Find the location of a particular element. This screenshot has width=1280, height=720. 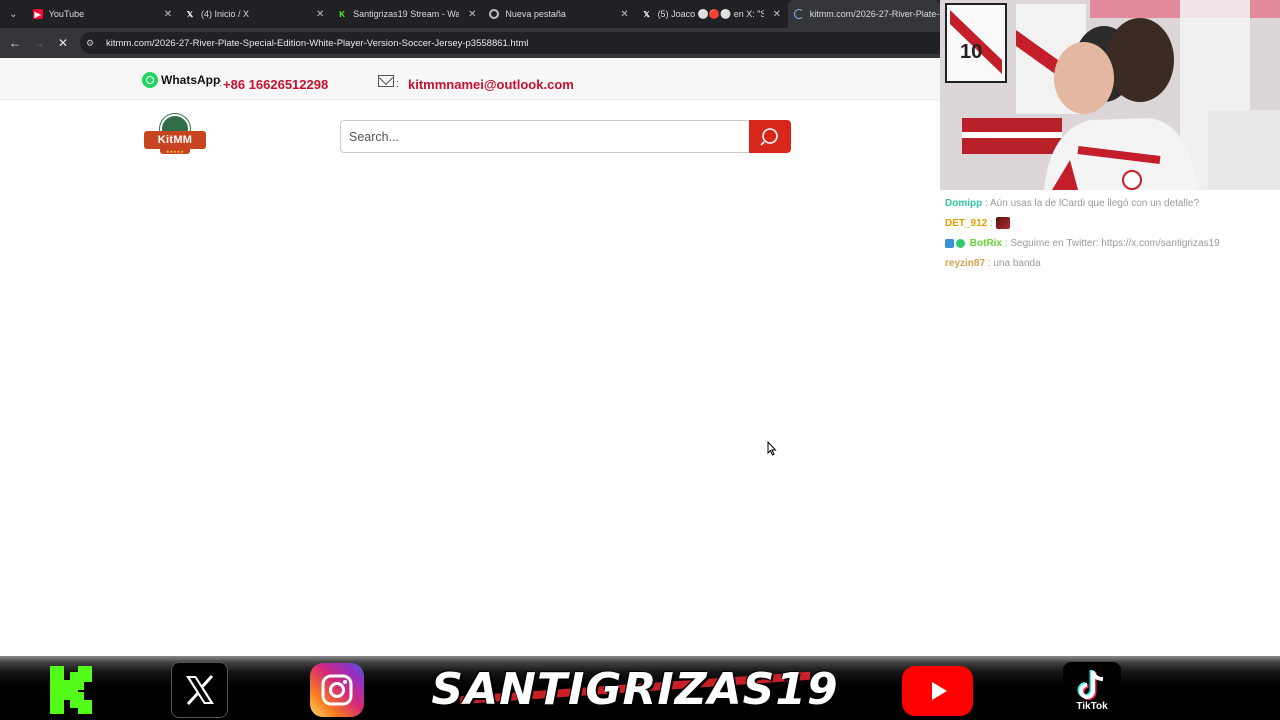

verified-badge-icon is located at coordinates (949, 243).